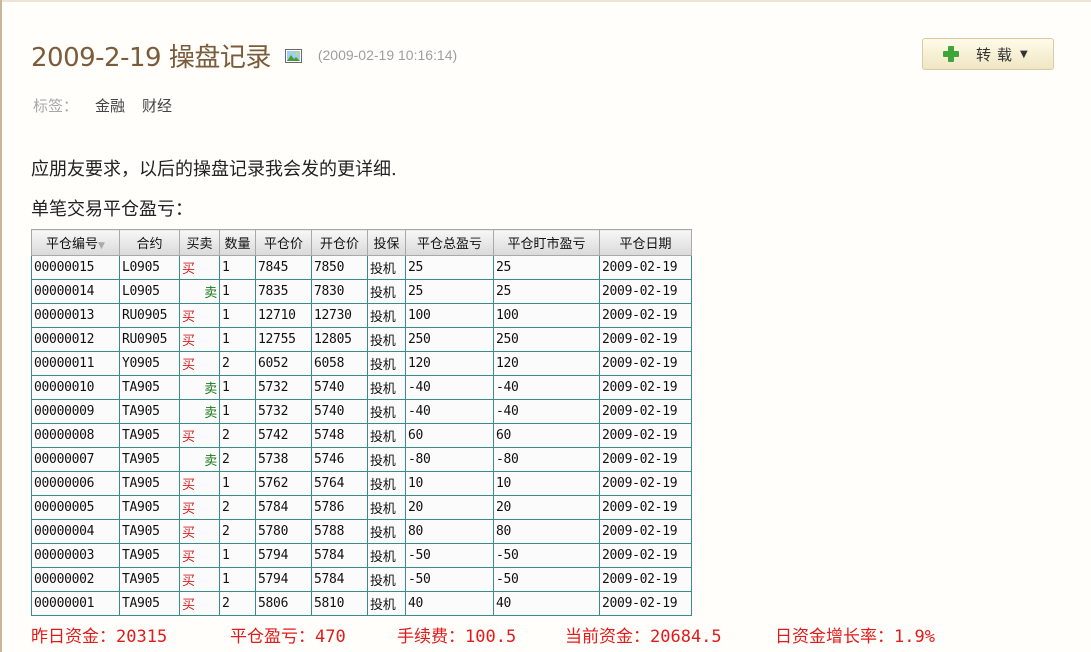  Describe the element at coordinates (361, 267) in the screenshot. I see `table-row: 00000015 L0905 买 1 7845 7850 投机 25 25 2009-02-19` at that location.